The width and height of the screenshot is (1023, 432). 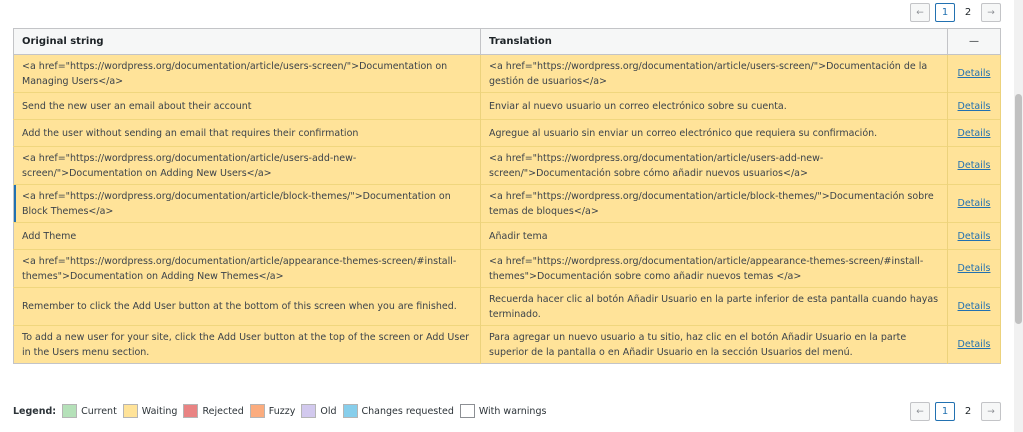 I want to click on legend-label-old: Old, so click(x=328, y=411).